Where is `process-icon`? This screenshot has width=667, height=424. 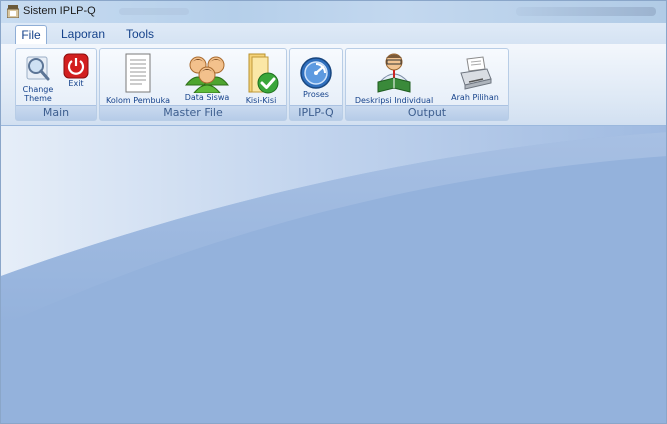 process-icon is located at coordinates (316, 73).